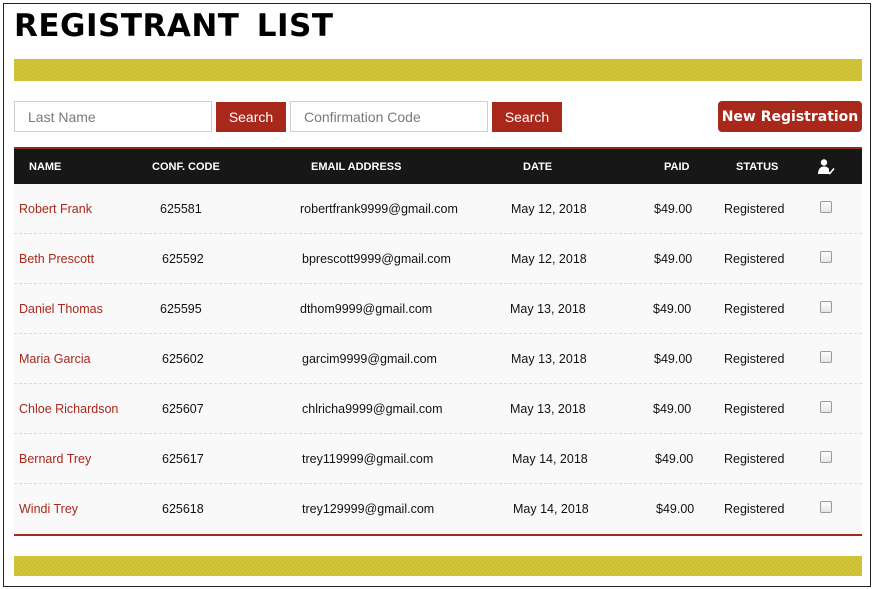  I want to click on conf-code-cell: 625618, so click(183, 509).